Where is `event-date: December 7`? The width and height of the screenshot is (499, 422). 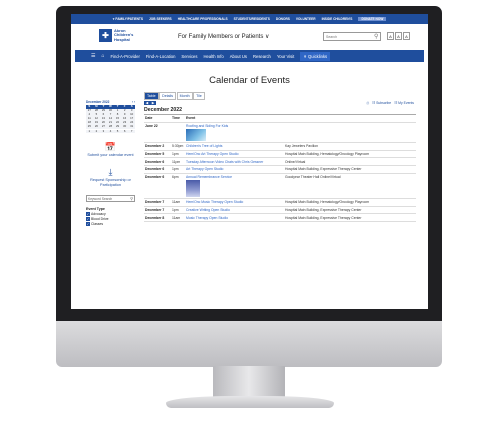
event-date: December 7 is located at coordinates (157, 210).